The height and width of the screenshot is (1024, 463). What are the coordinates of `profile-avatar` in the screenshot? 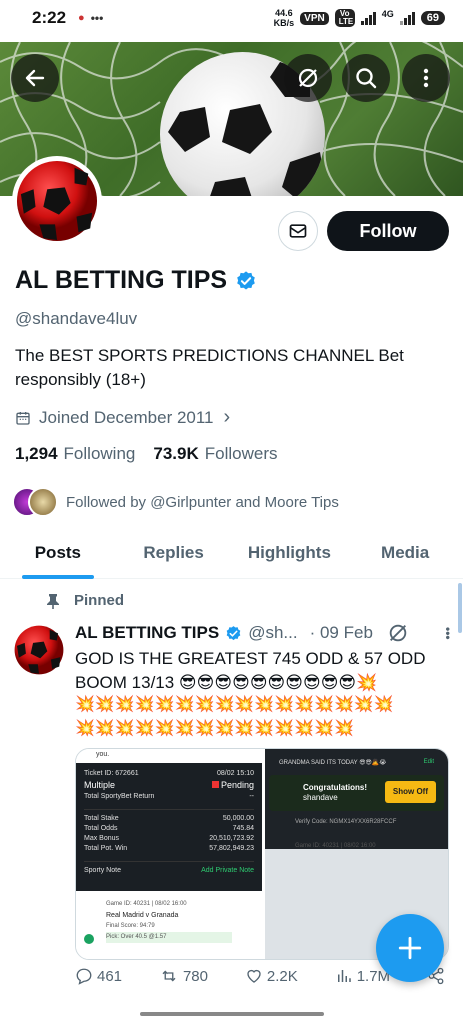 It's located at (57, 201).